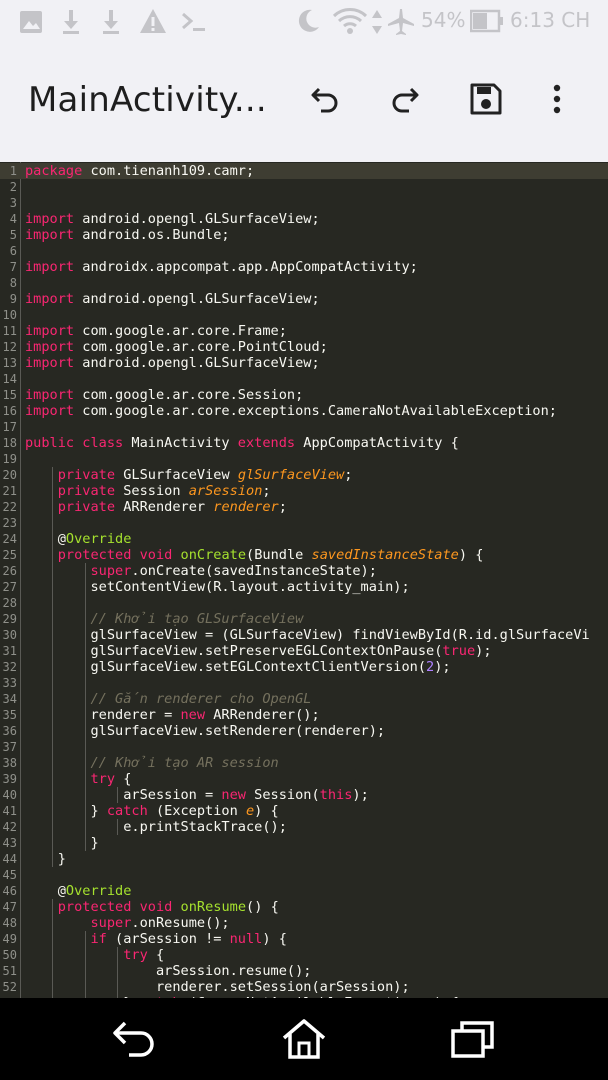  Describe the element at coordinates (304, 475) in the screenshot. I see `code-line: 20 private GLSurfaceView glSurfaceView;` at that location.